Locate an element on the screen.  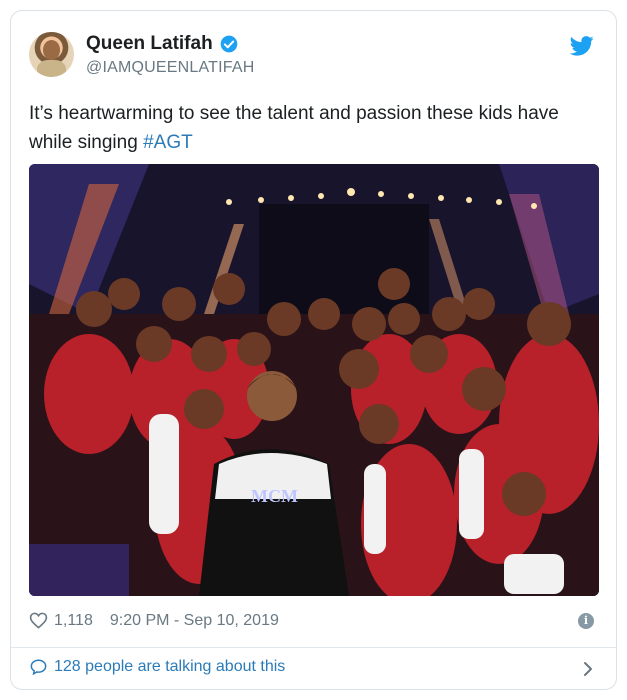
chevron-right-icon is located at coordinates (588, 669).